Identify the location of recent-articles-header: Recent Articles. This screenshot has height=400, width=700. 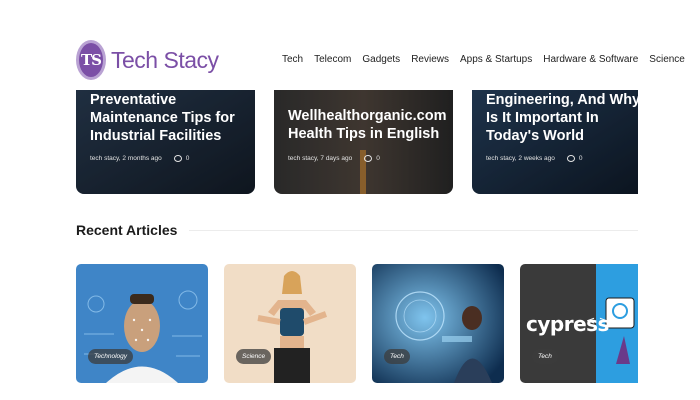
(357, 230).